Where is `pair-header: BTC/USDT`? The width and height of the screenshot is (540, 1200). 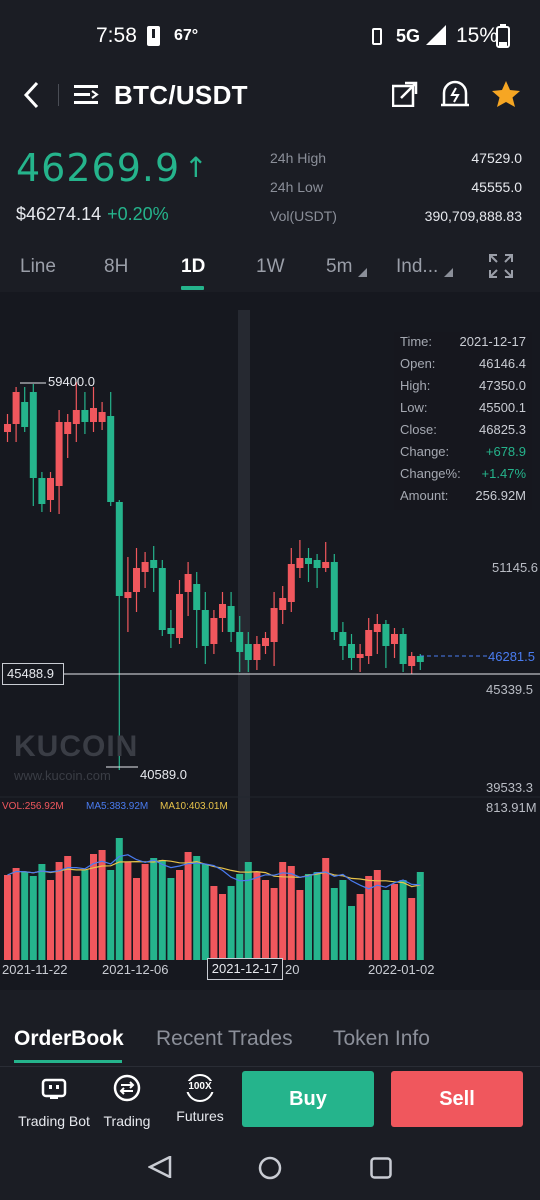
pair-header: BTC/USDT is located at coordinates (270, 96).